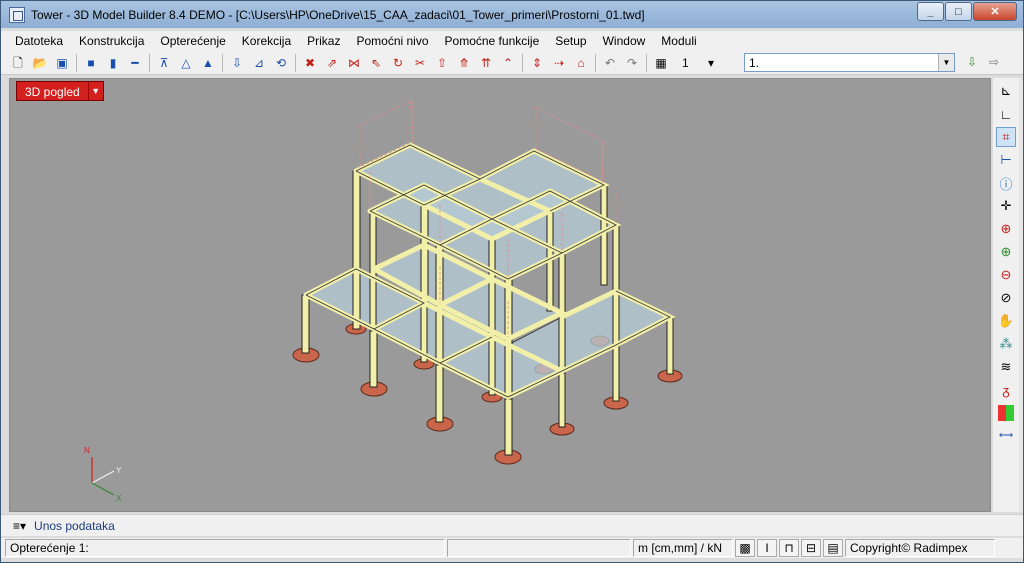 This screenshot has height=563, width=1024. Describe the element at coordinates (1006, 229) in the screenshot. I see `zoom-window-icon: ⊕` at that location.